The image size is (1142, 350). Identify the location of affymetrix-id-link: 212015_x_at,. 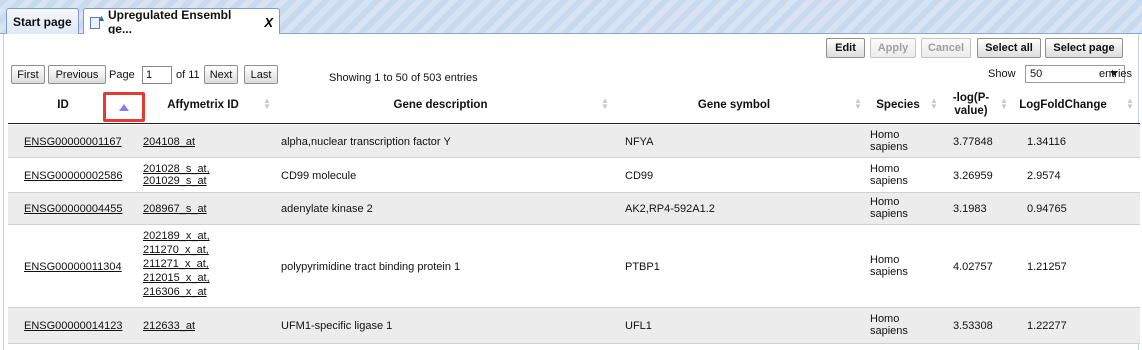
(176, 278).